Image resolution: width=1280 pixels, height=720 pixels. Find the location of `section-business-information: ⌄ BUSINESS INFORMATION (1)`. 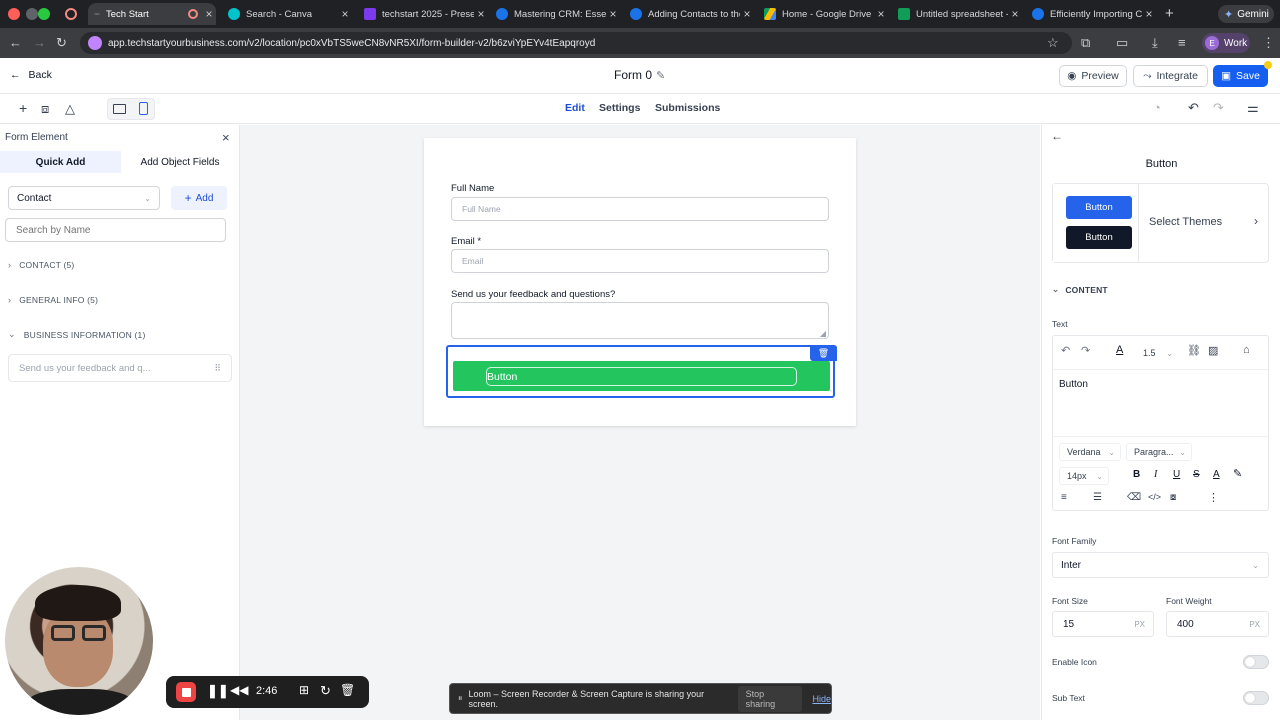

section-business-information: ⌄ BUSINESS INFORMATION (1) is located at coordinates (77, 334).